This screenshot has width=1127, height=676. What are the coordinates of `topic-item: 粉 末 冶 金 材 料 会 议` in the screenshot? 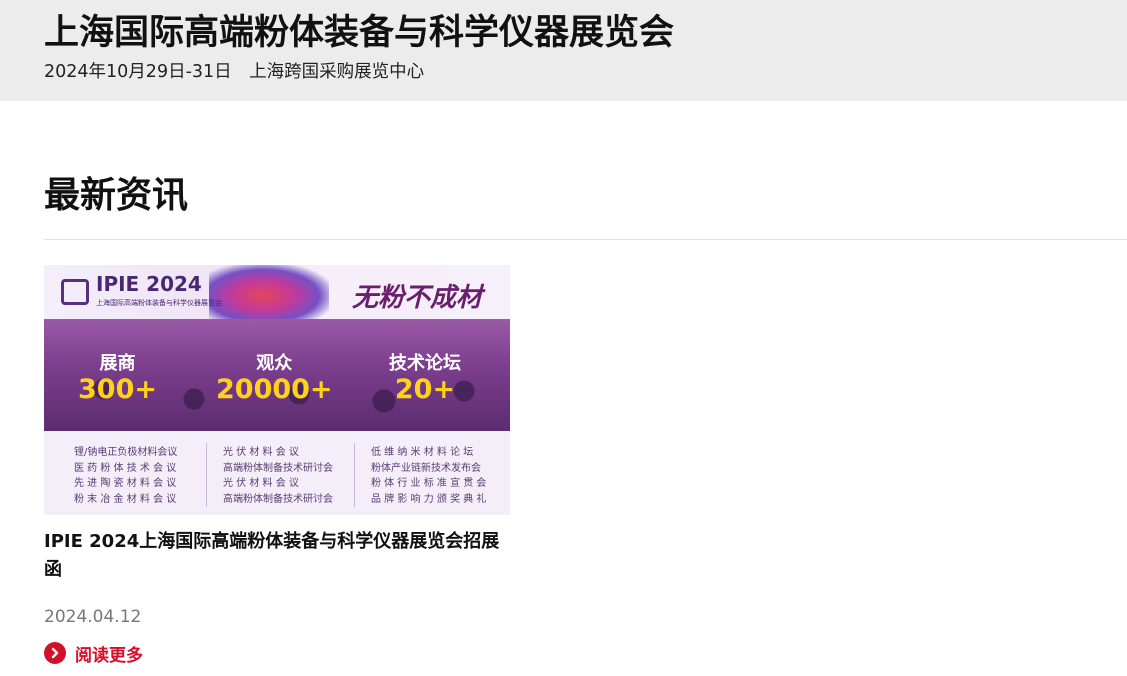 It's located at (125, 499).